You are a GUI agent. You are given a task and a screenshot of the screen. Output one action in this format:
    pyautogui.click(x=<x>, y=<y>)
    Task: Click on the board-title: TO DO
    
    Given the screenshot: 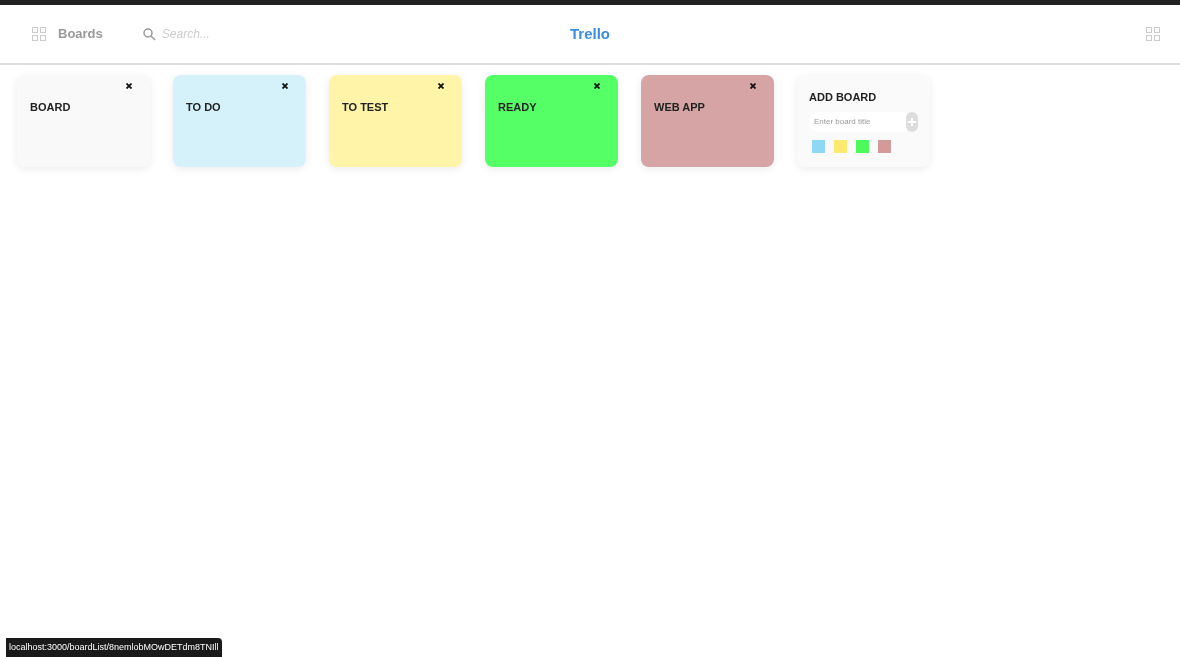 What is the action you would take?
    pyautogui.click(x=203, y=107)
    